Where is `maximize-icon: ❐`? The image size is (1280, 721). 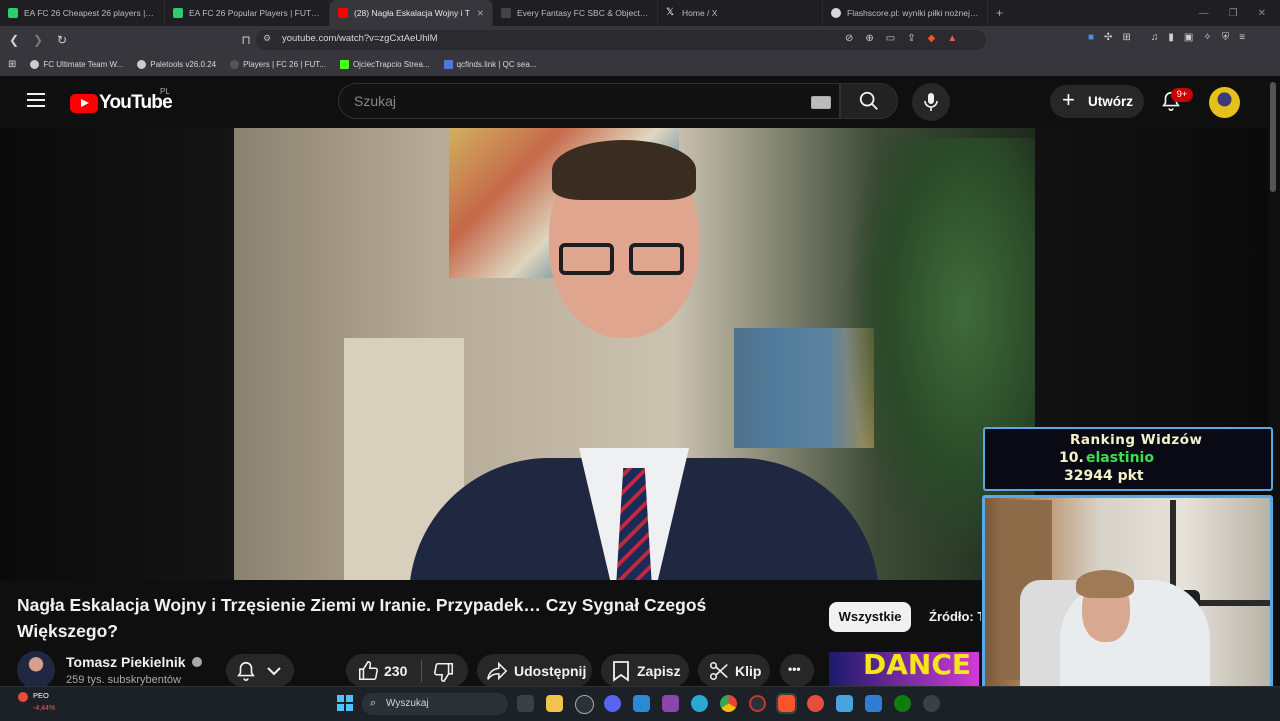
maximize-icon: ❐ is located at coordinates (1233, 13).